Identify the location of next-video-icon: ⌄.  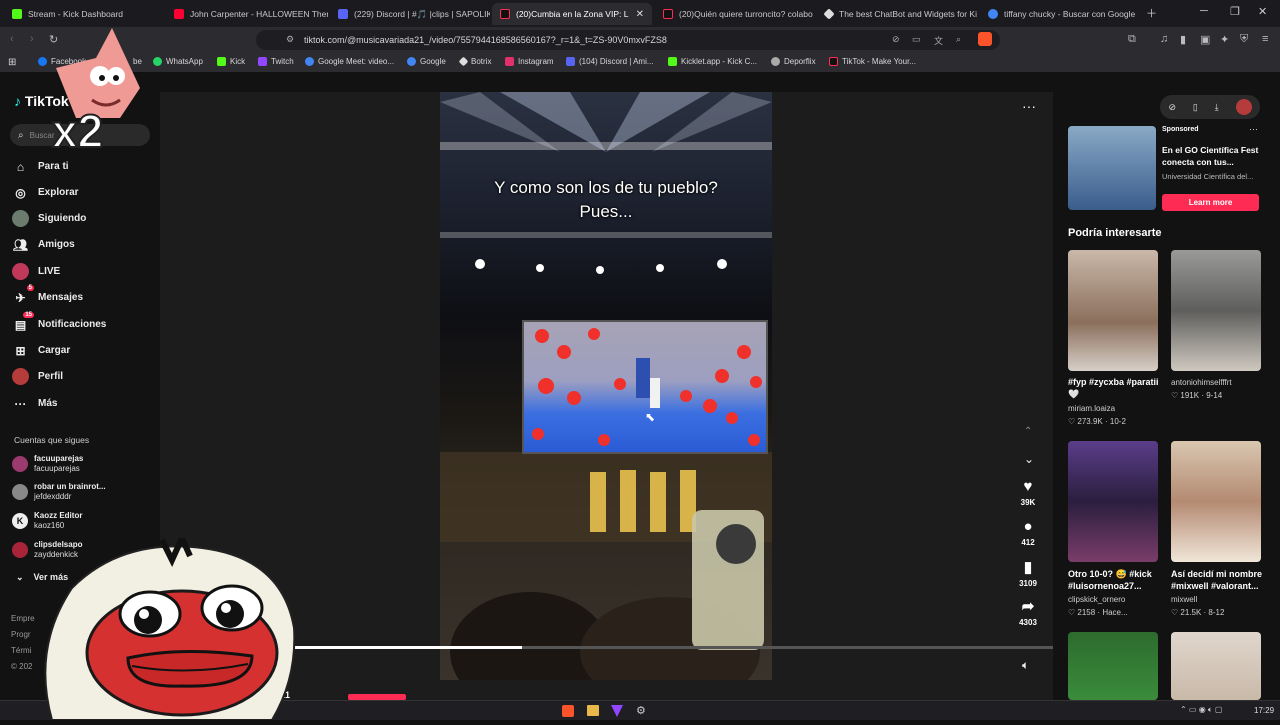
(1029, 459).